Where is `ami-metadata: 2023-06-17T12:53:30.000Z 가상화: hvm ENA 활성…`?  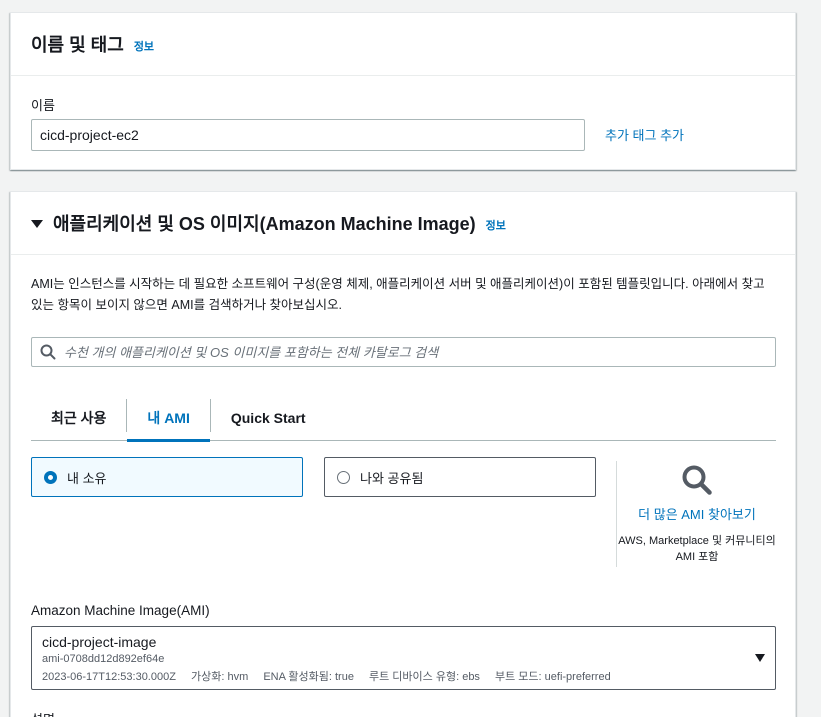
ami-metadata: 2023-06-17T12:53:30.000Z 가상화: hvm ENA 활성… is located at coordinates (403, 676).